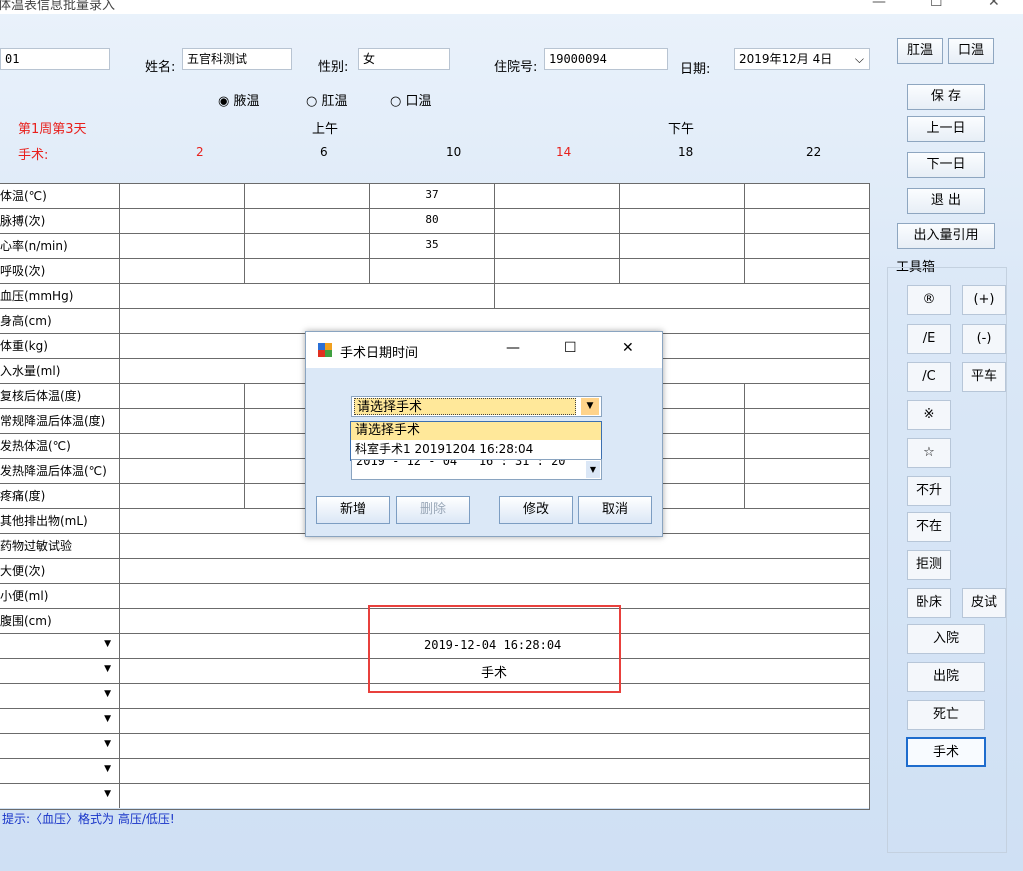 The image size is (1023, 871). What do you see at coordinates (929, 491) in the screenshot?
I see `tool-not-rising: 不升` at bounding box center [929, 491].